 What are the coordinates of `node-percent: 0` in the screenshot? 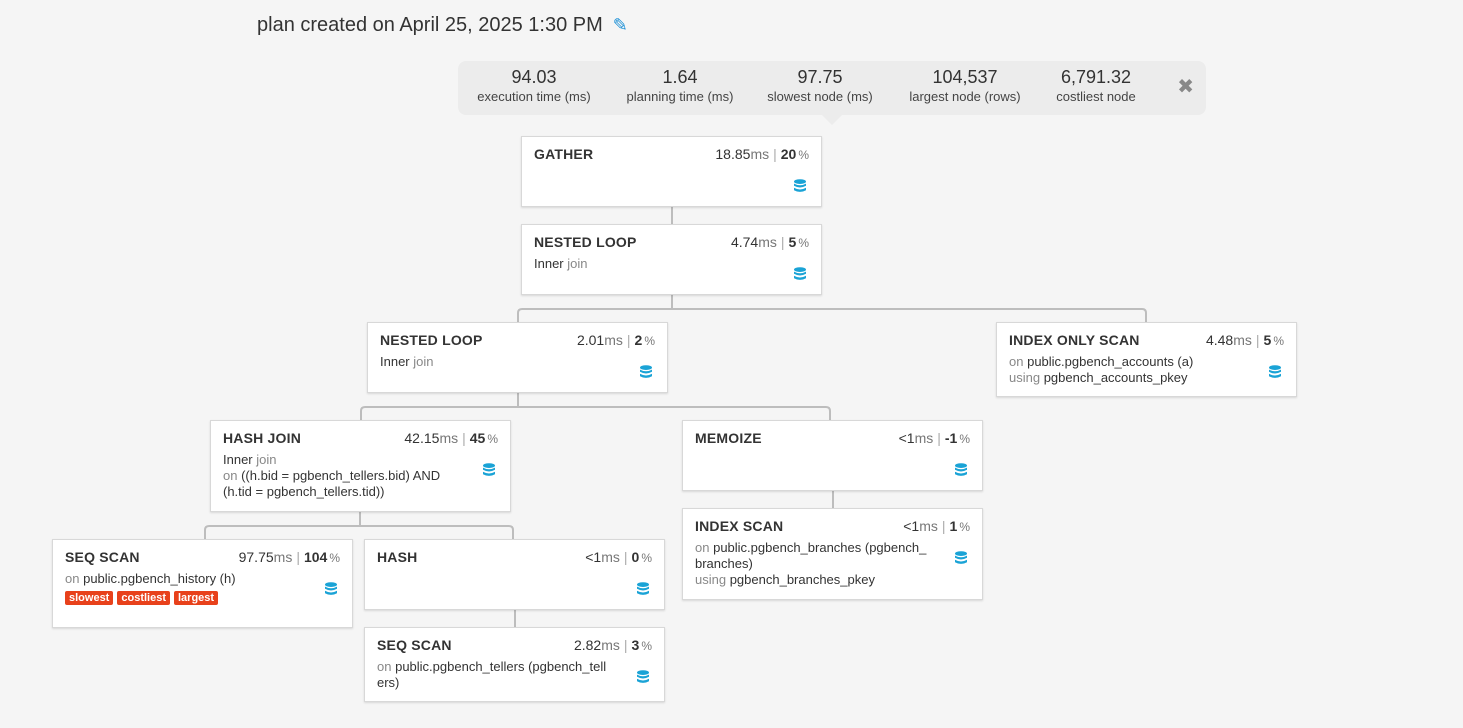 It's located at (635, 557).